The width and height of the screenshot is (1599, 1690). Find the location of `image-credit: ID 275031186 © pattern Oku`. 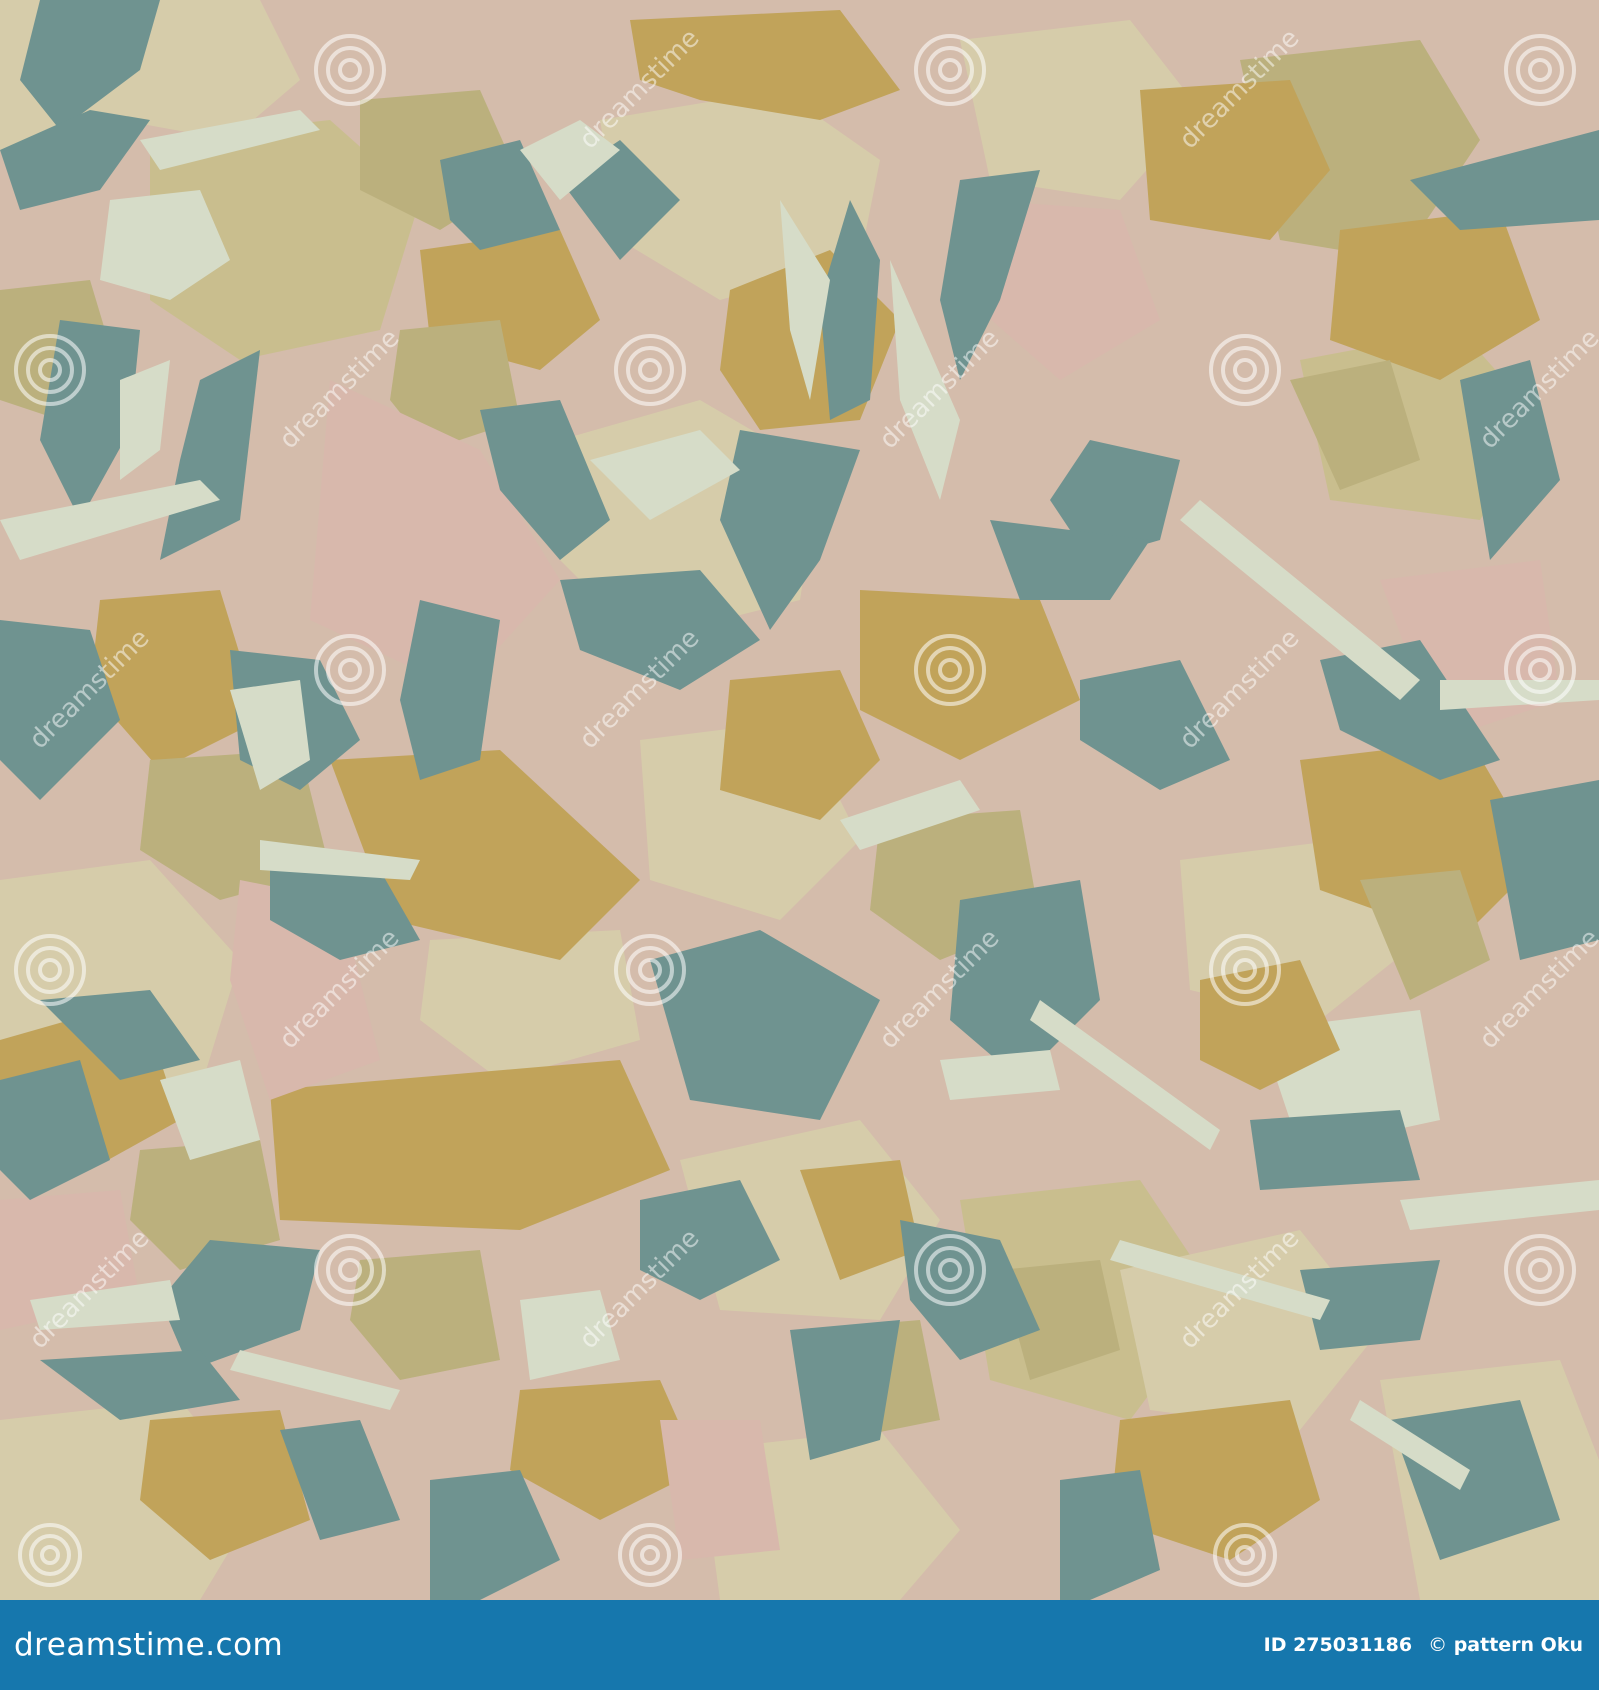

image-credit: ID 275031186 © pattern Oku is located at coordinates (1423, 1645).